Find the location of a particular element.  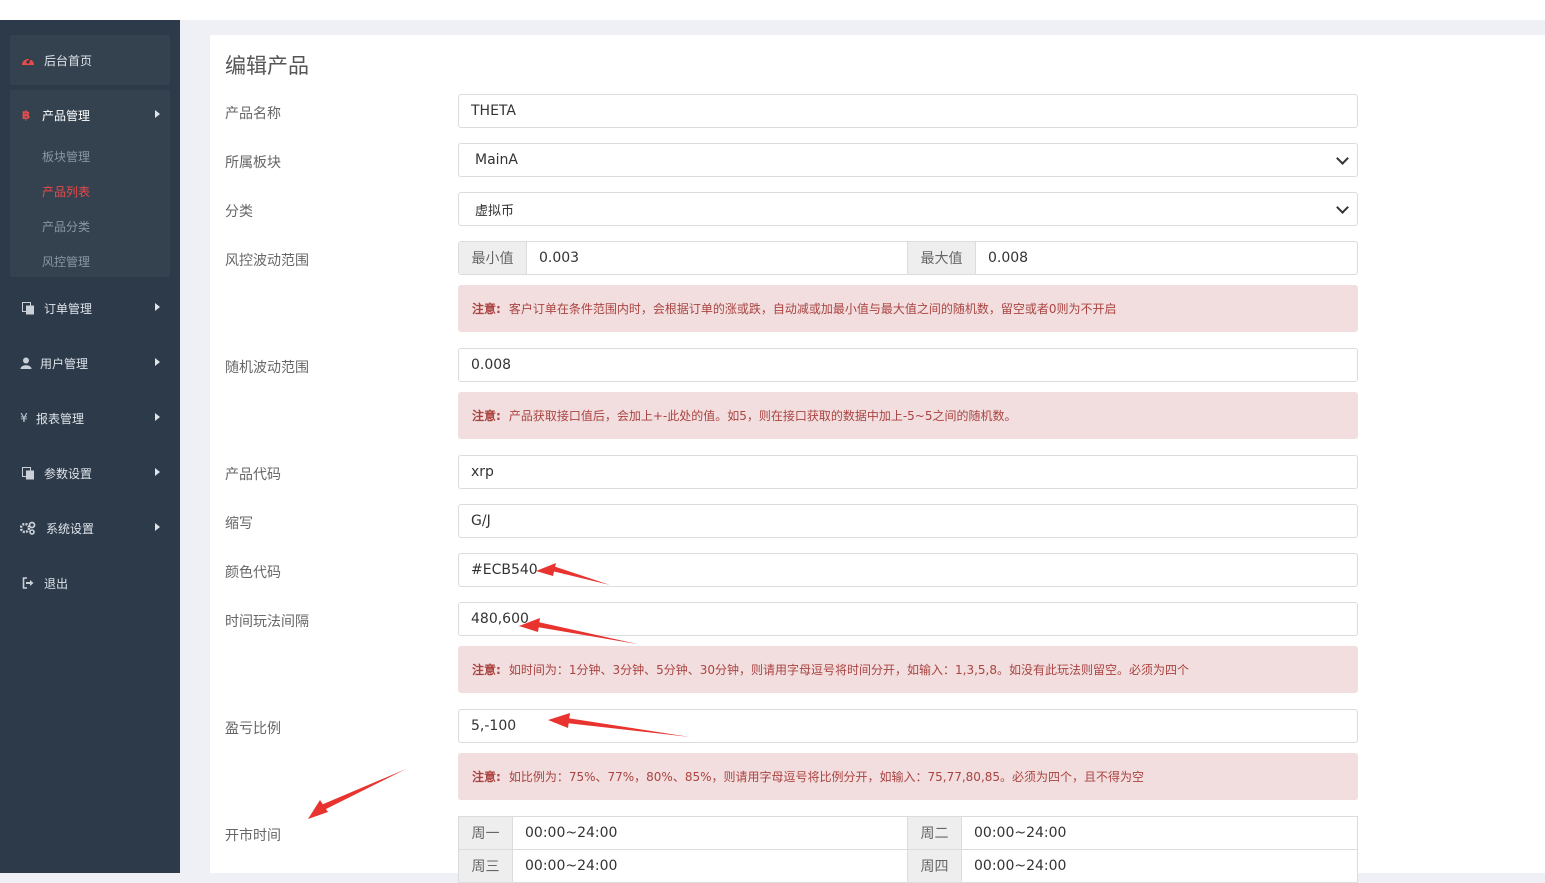

sidebar-item-label: 后台首页 is located at coordinates (68, 60).